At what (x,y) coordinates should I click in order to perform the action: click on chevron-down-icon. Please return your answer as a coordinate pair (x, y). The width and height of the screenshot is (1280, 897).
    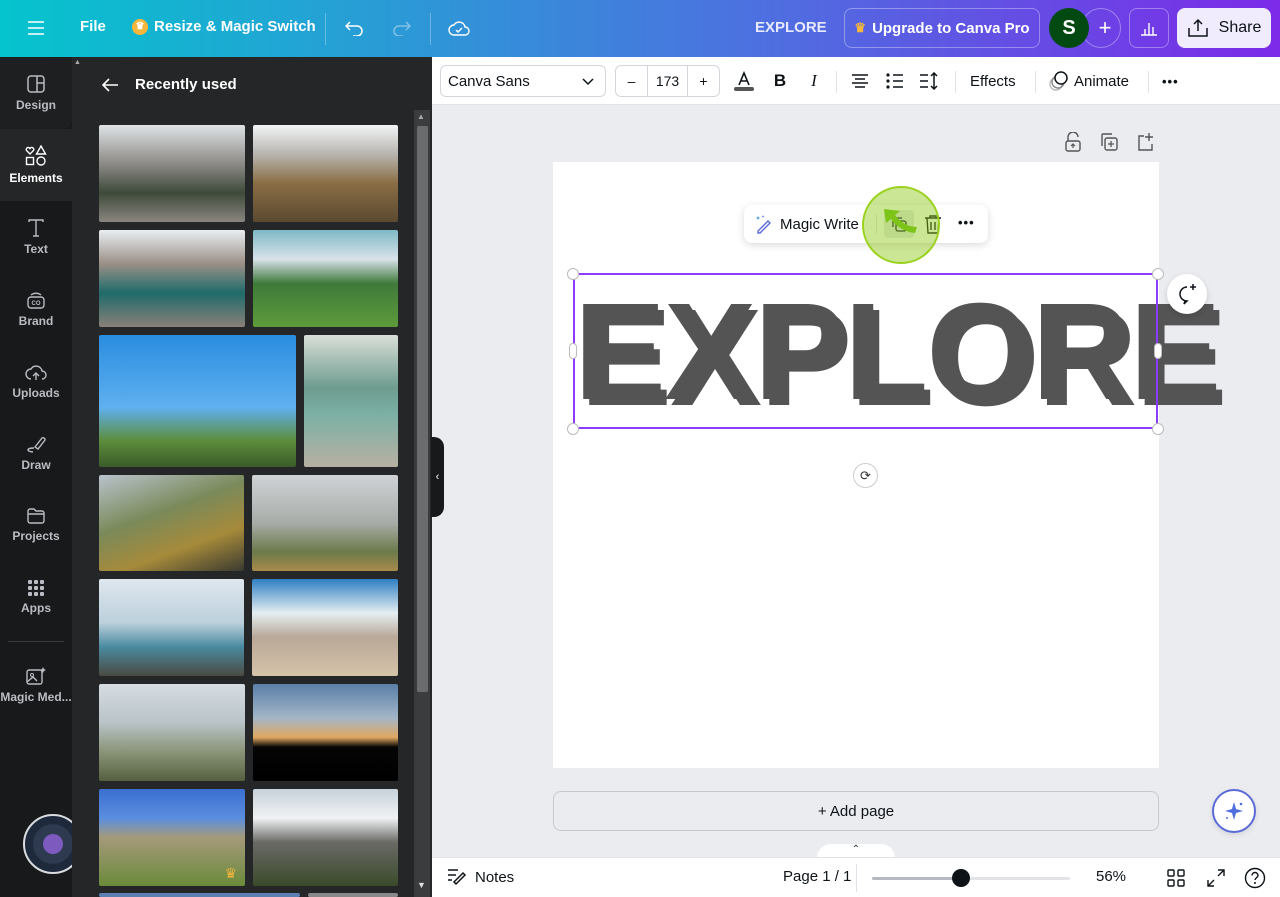
    Looking at the image, I should click on (588, 82).